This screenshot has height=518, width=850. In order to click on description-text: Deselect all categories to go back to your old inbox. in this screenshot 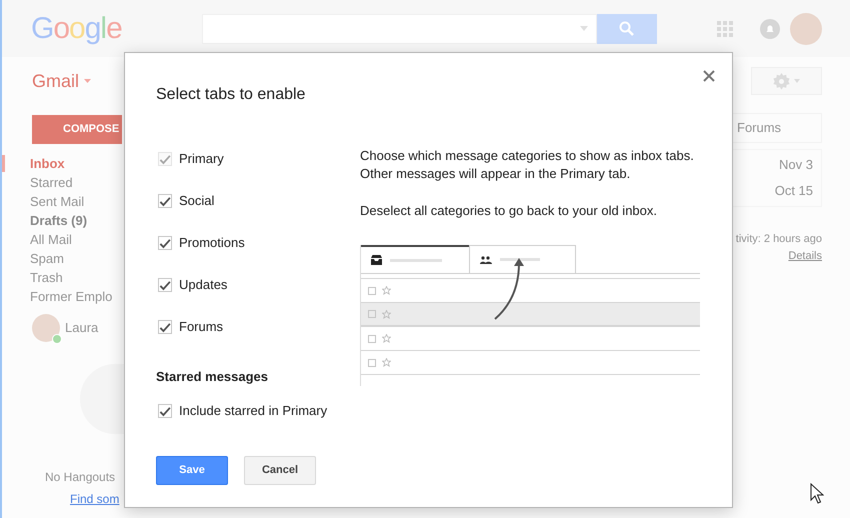, I will do `click(509, 211)`.